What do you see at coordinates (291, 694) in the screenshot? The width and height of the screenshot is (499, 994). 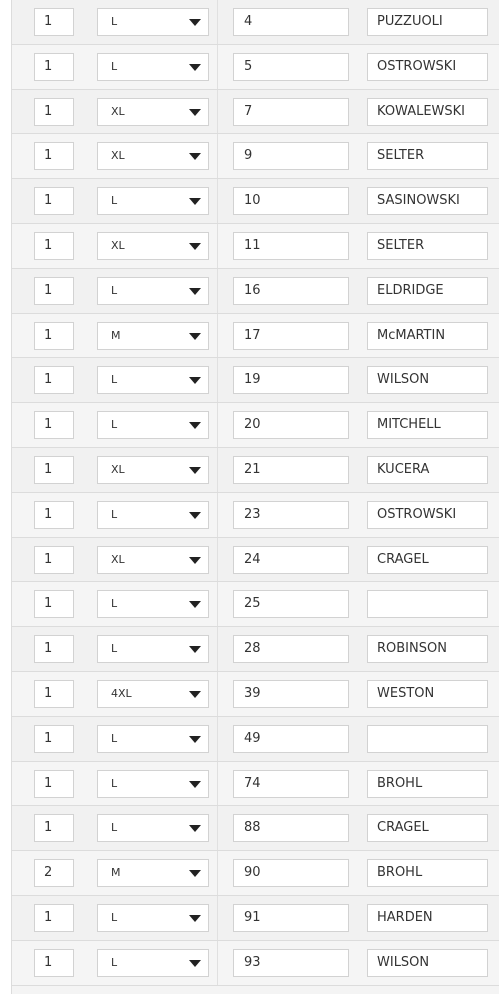 I see `jersey-number-field: 39` at bounding box center [291, 694].